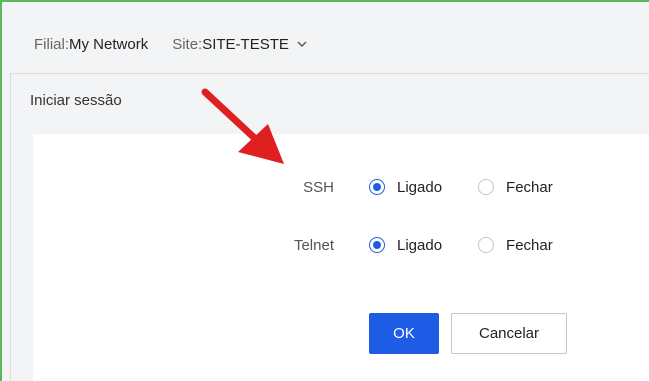 This screenshot has height=381, width=649. I want to click on telnet-on-radio: Ligado, so click(405, 245).